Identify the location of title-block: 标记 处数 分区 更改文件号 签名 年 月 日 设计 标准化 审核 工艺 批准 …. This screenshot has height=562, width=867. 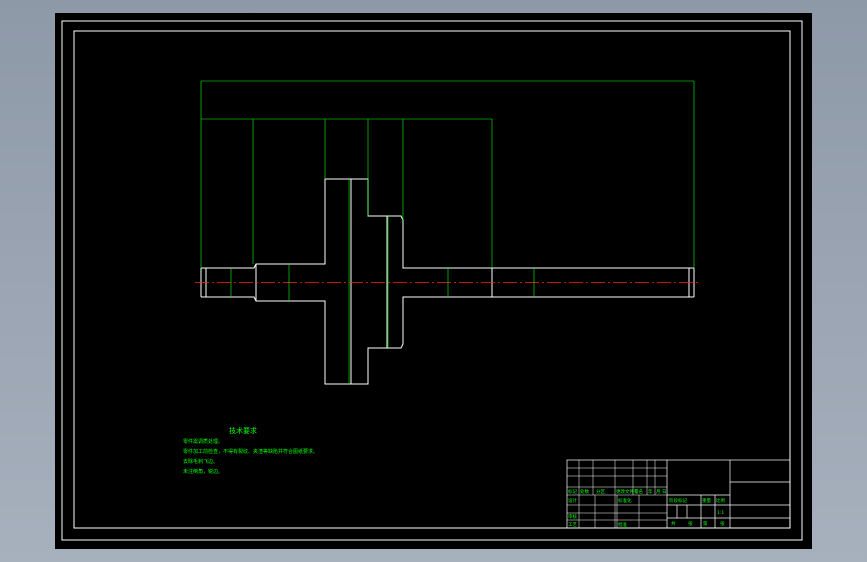
(678, 494).